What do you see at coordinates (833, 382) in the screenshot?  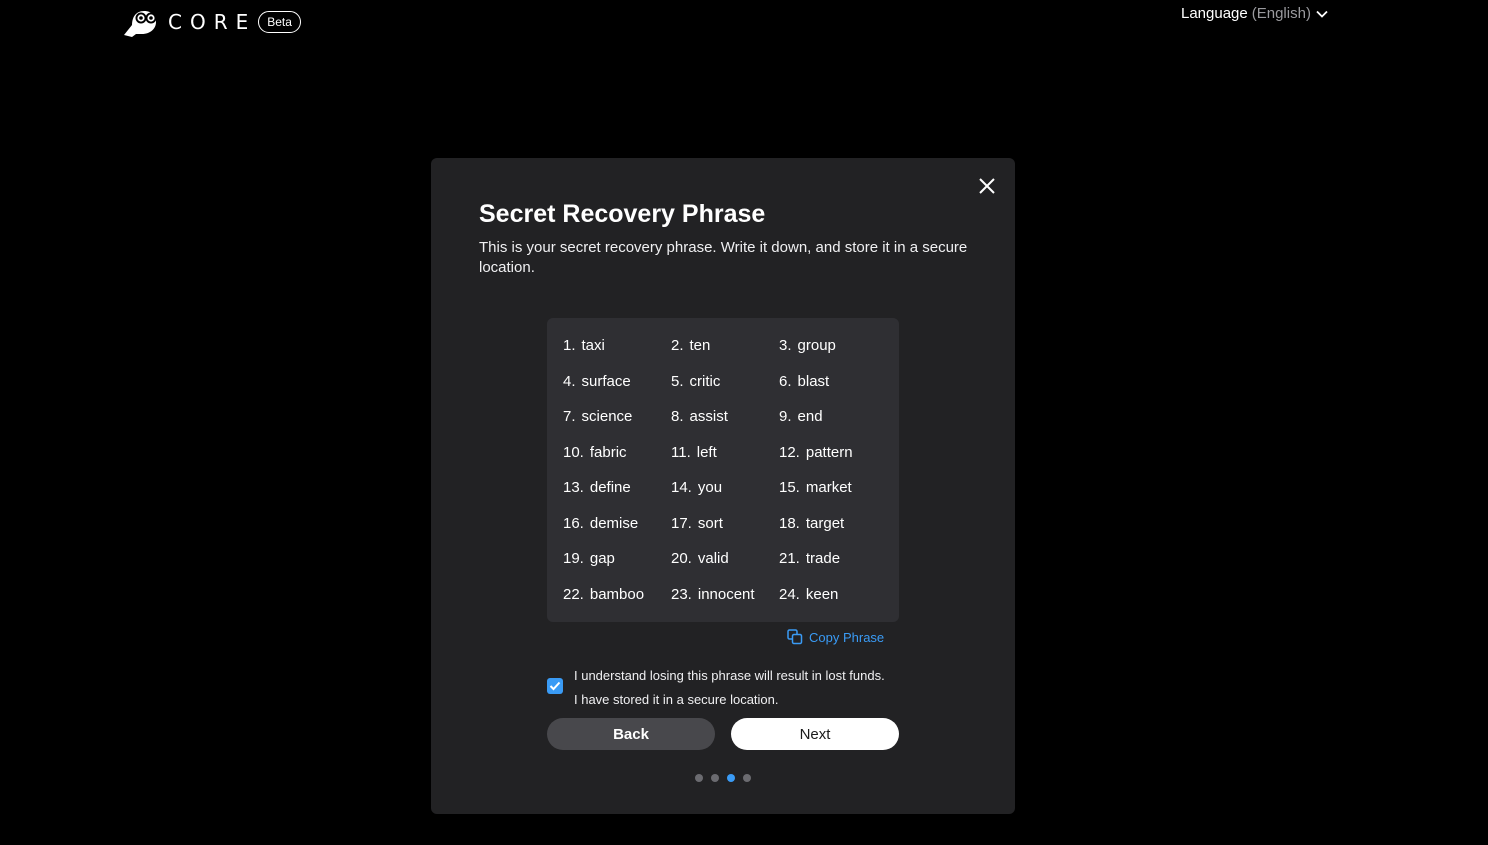 I see `phrase-word: 6. blast` at bounding box center [833, 382].